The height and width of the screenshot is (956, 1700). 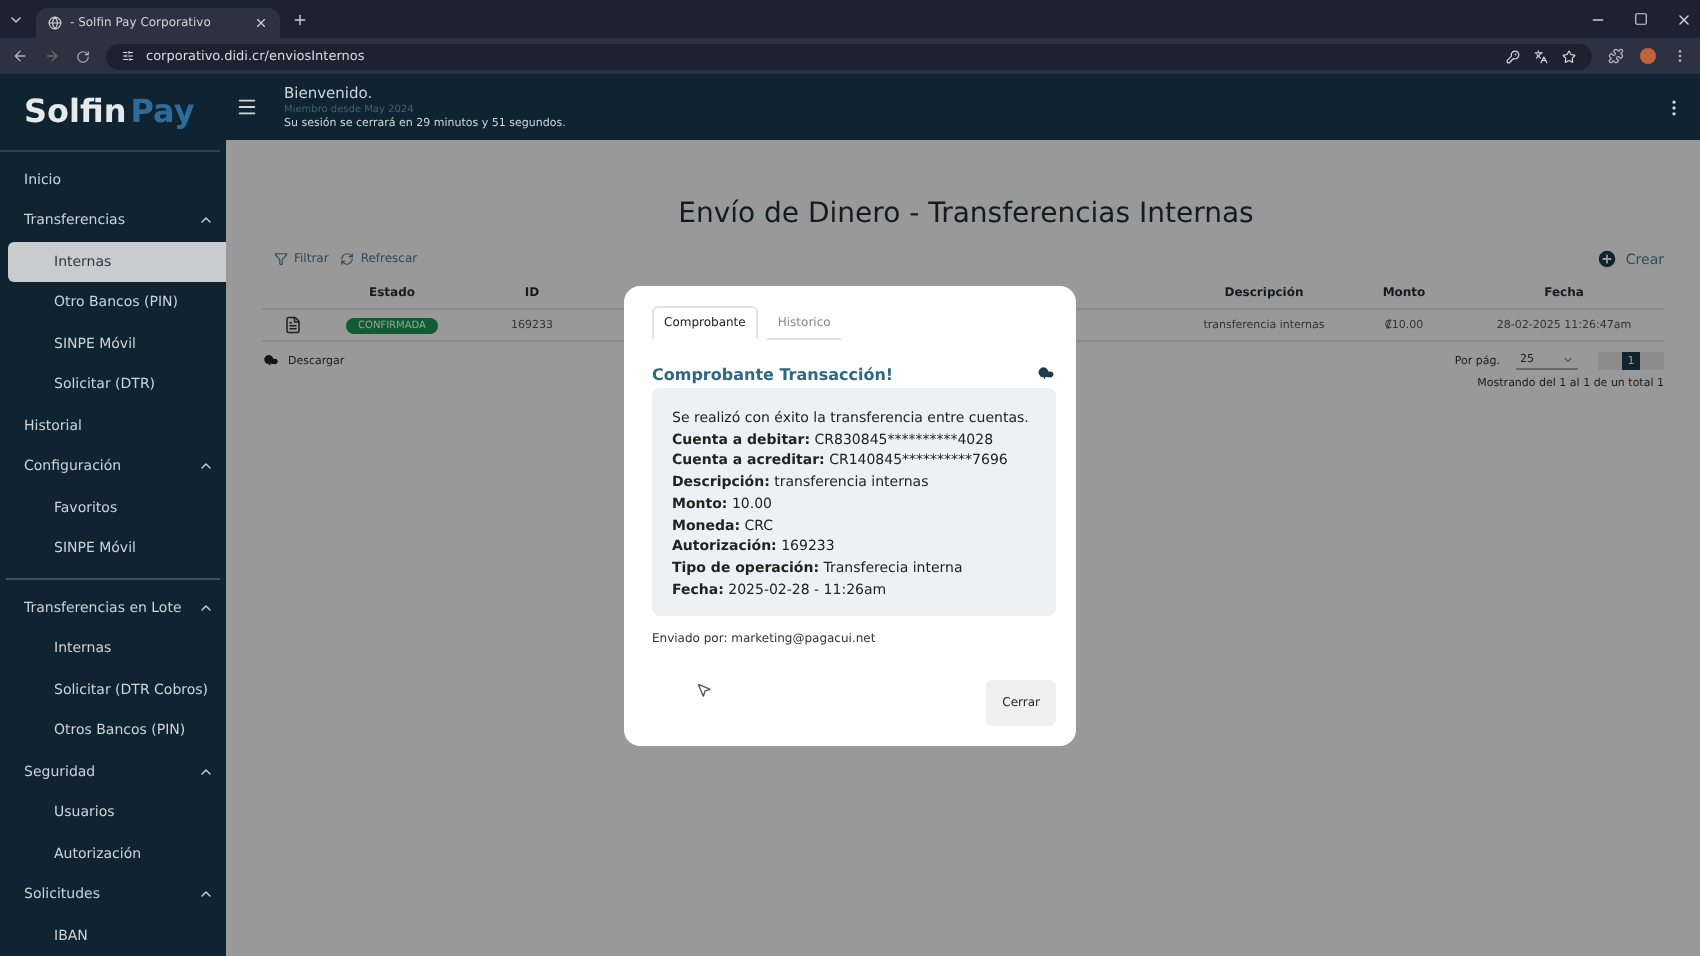 What do you see at coordinates (1541, 56) in the screenshot?
I see `translate-icon` at bounding box center [1541, 56].